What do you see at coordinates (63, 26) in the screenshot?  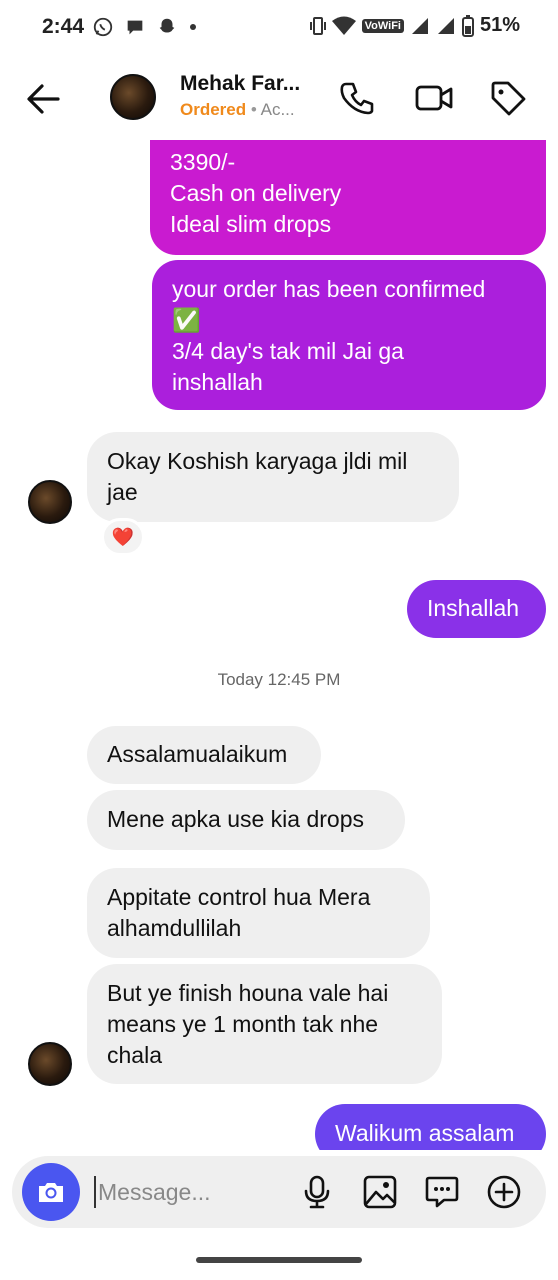 I see `status-time: 2:44` at bounding box center [63, 26].